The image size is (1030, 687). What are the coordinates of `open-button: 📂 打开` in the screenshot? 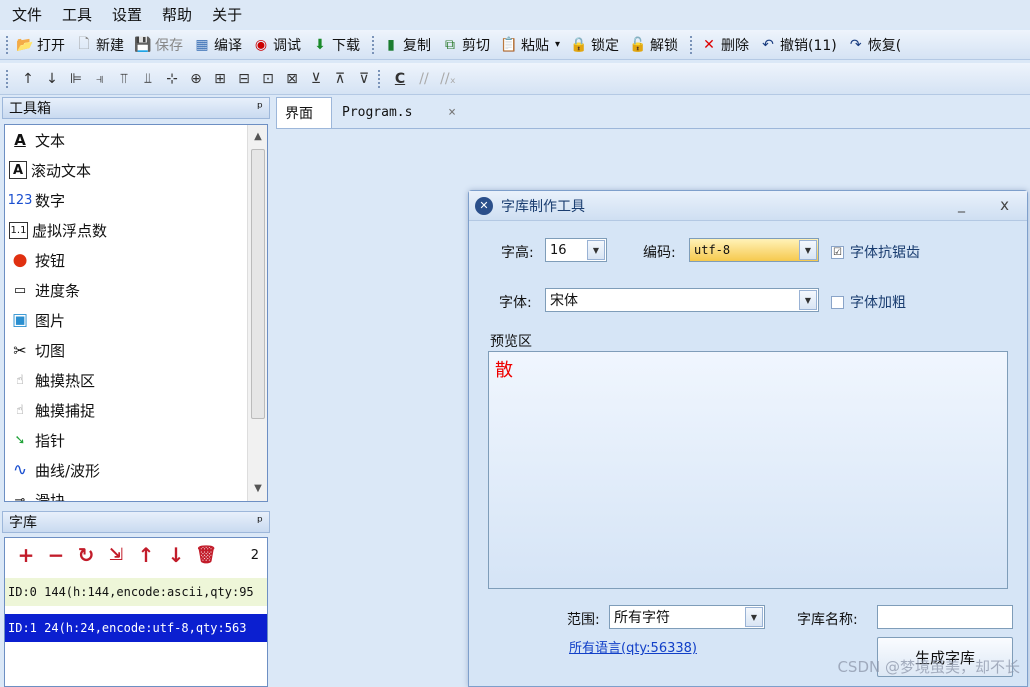 It's located at (40, 45).